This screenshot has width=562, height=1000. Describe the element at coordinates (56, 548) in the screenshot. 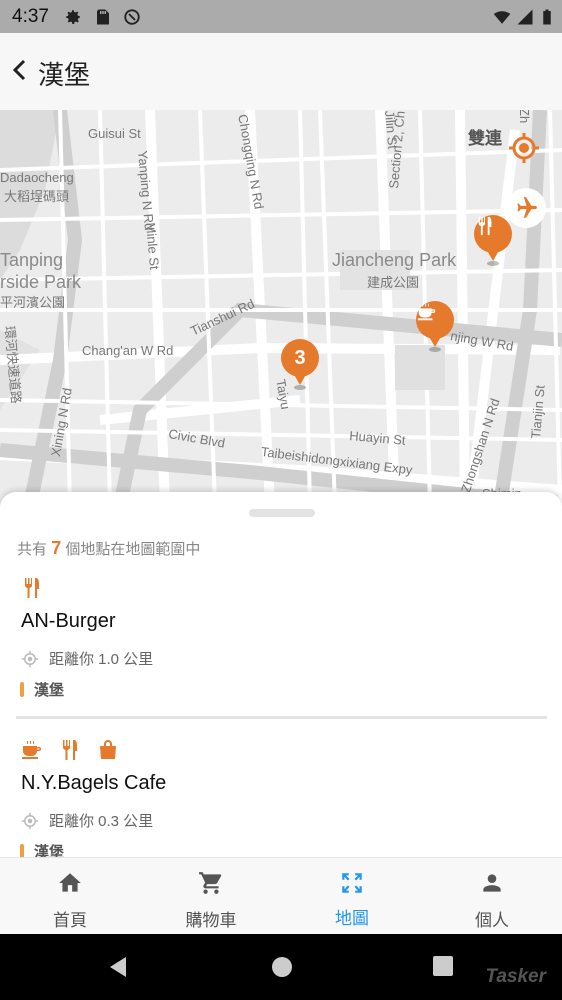

I see `results-count: 7` at that location.